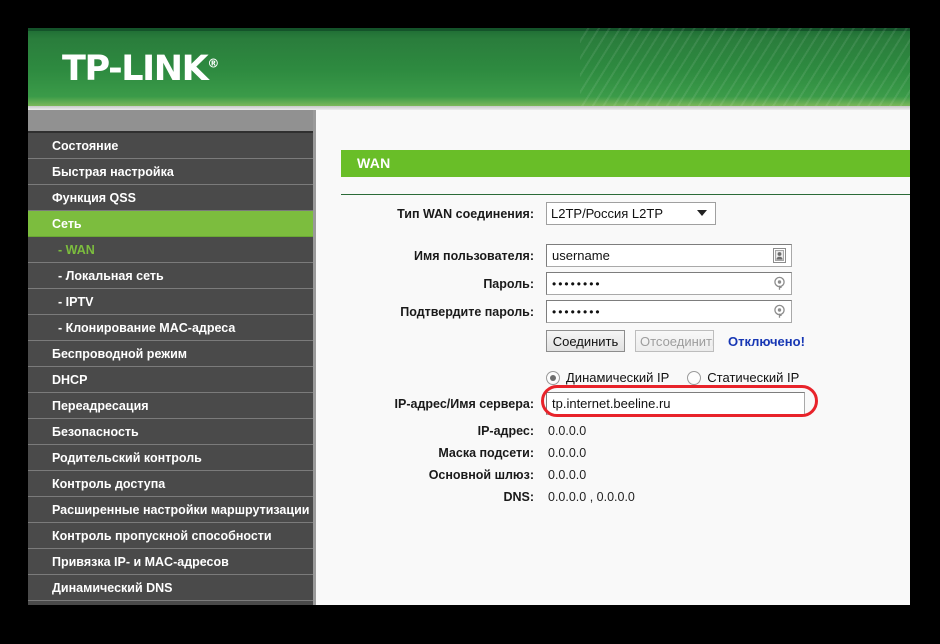 This screenshot has width=940, height=644. Describe the element at coordinates (614, 475) in the screenshot. I see `readonly-row: Основной шлюз: 0.0.0.0` at that location.